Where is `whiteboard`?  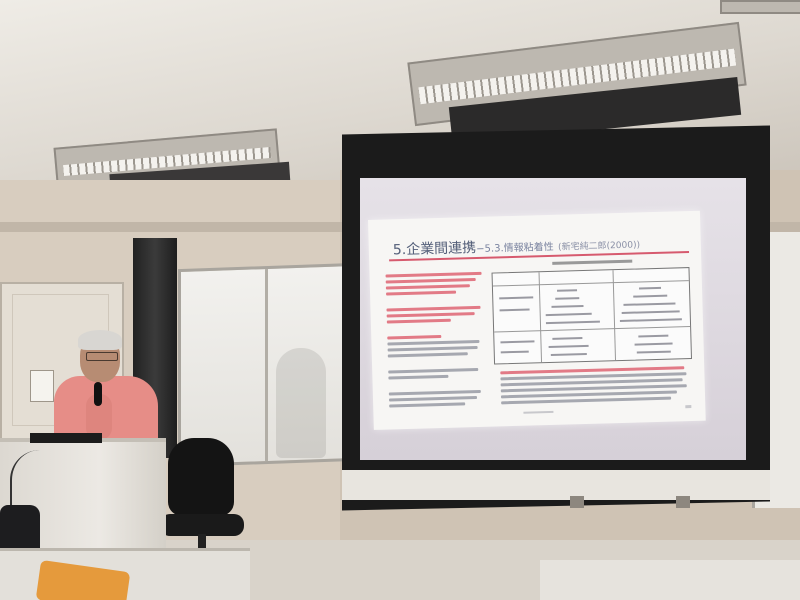 whiteboard is located at coordinates (267, 365).